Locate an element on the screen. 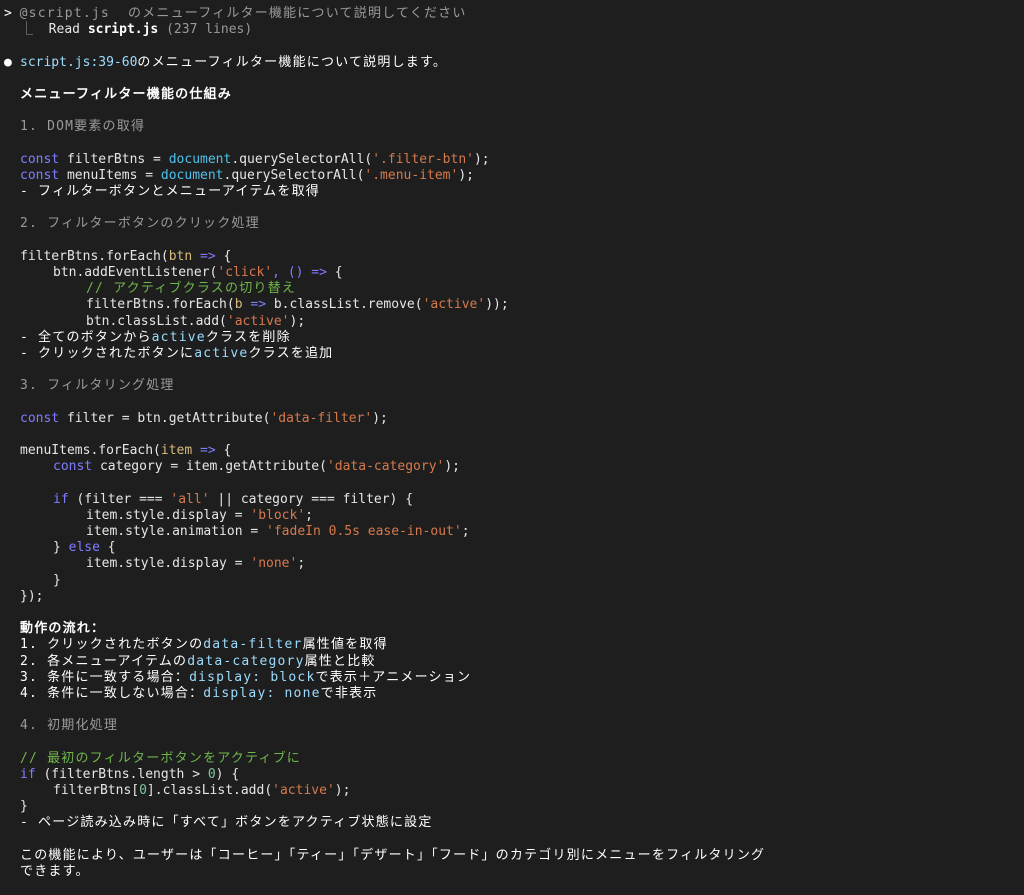 This screenshot has height=895, width=1024. code-string: 'data-category' is located at coordinates (385, 467).